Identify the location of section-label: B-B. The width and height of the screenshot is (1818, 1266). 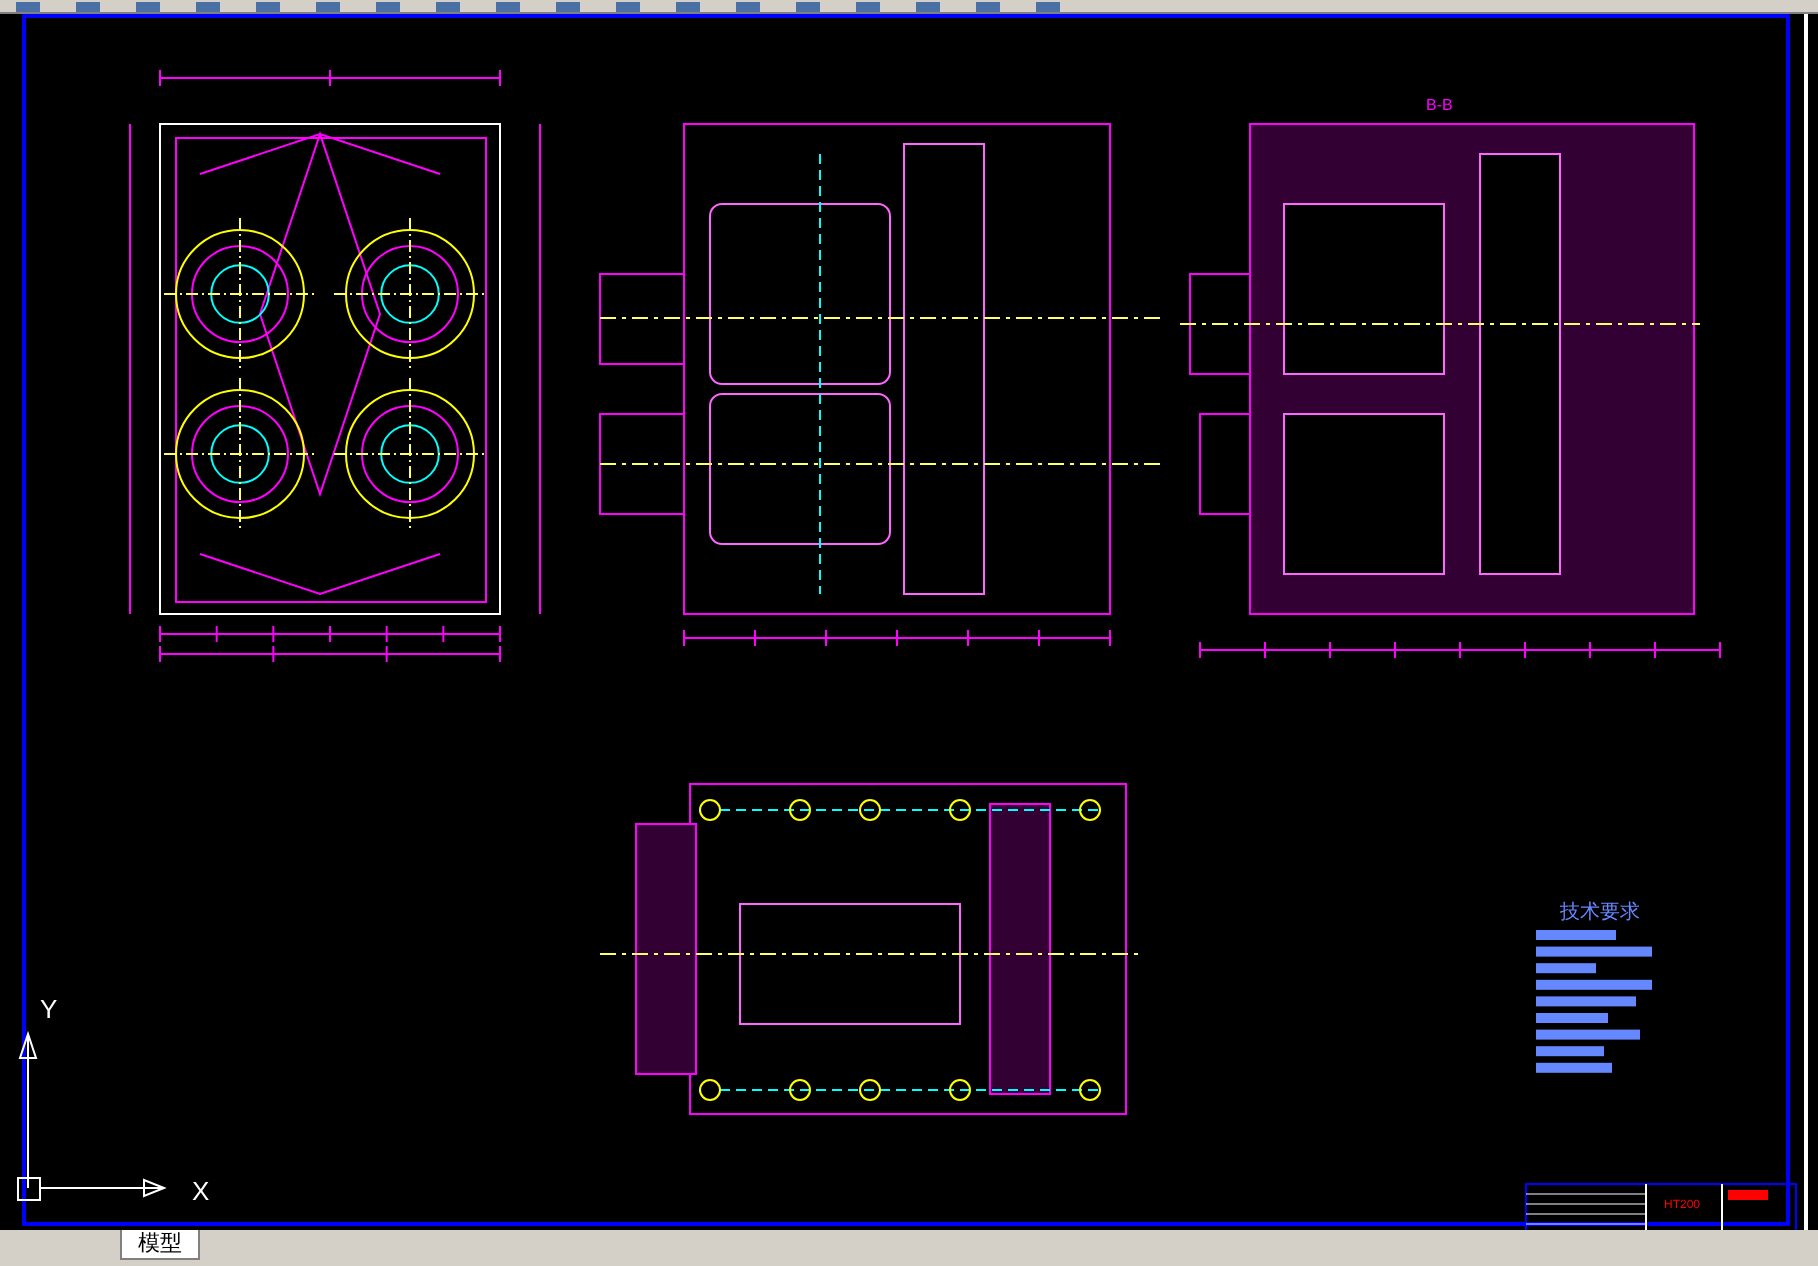
(1439, 105).